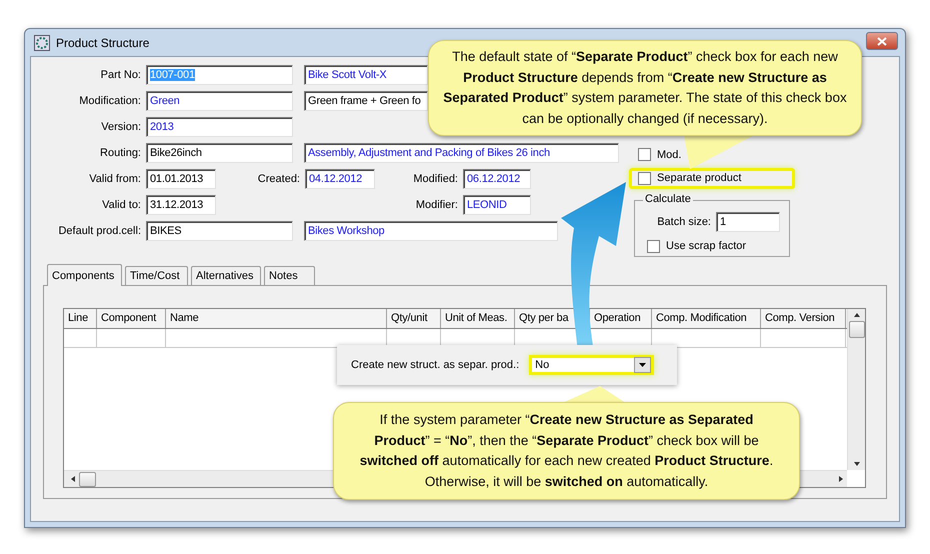 This screenshot has height=554, width=930. Describe the element at coordinates (497, 179) in the screenshot. I see `input-field: 06.12.2012` at that location.